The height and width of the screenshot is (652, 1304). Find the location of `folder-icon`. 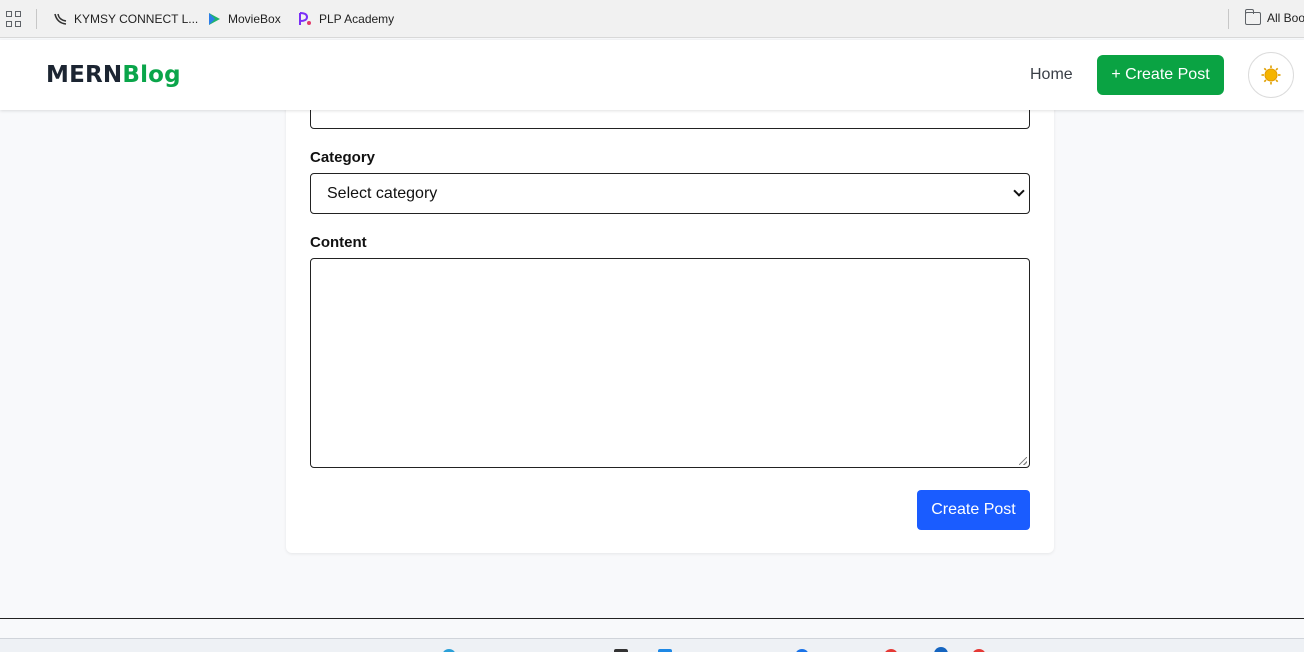

folder-icon is located at coordinates (1252, 16).